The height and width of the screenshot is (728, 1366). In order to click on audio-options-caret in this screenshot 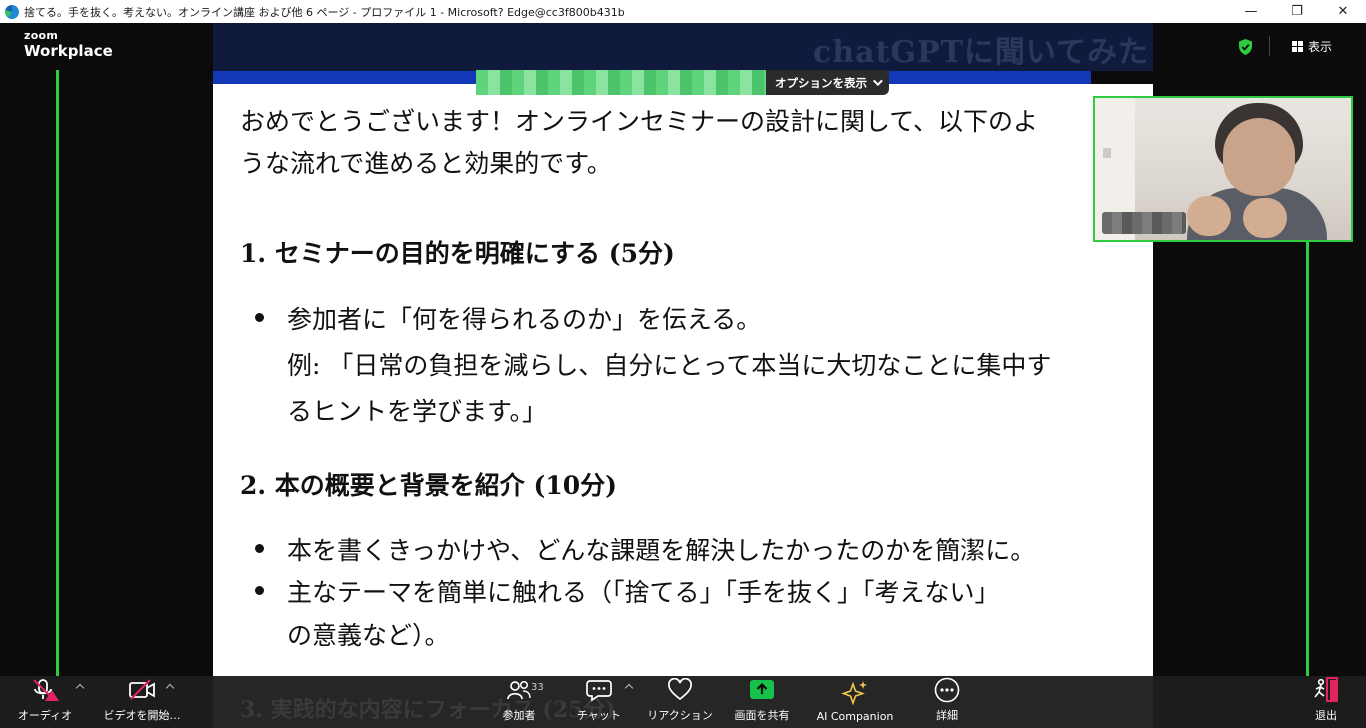, I will do `click(80, 688)`.